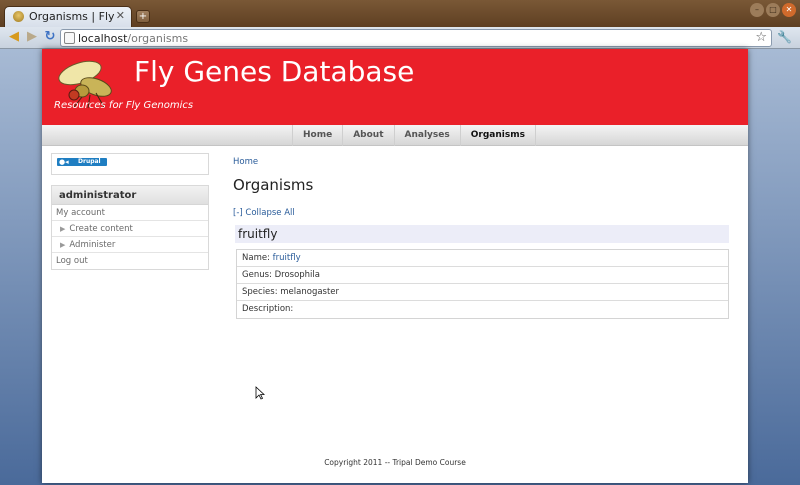 Image resolution: width=800 pixels, height=485 pixels. Describe the element at coordinates (789, 10) in the screenshot. I see `close-window-icon: ✕` at that location.